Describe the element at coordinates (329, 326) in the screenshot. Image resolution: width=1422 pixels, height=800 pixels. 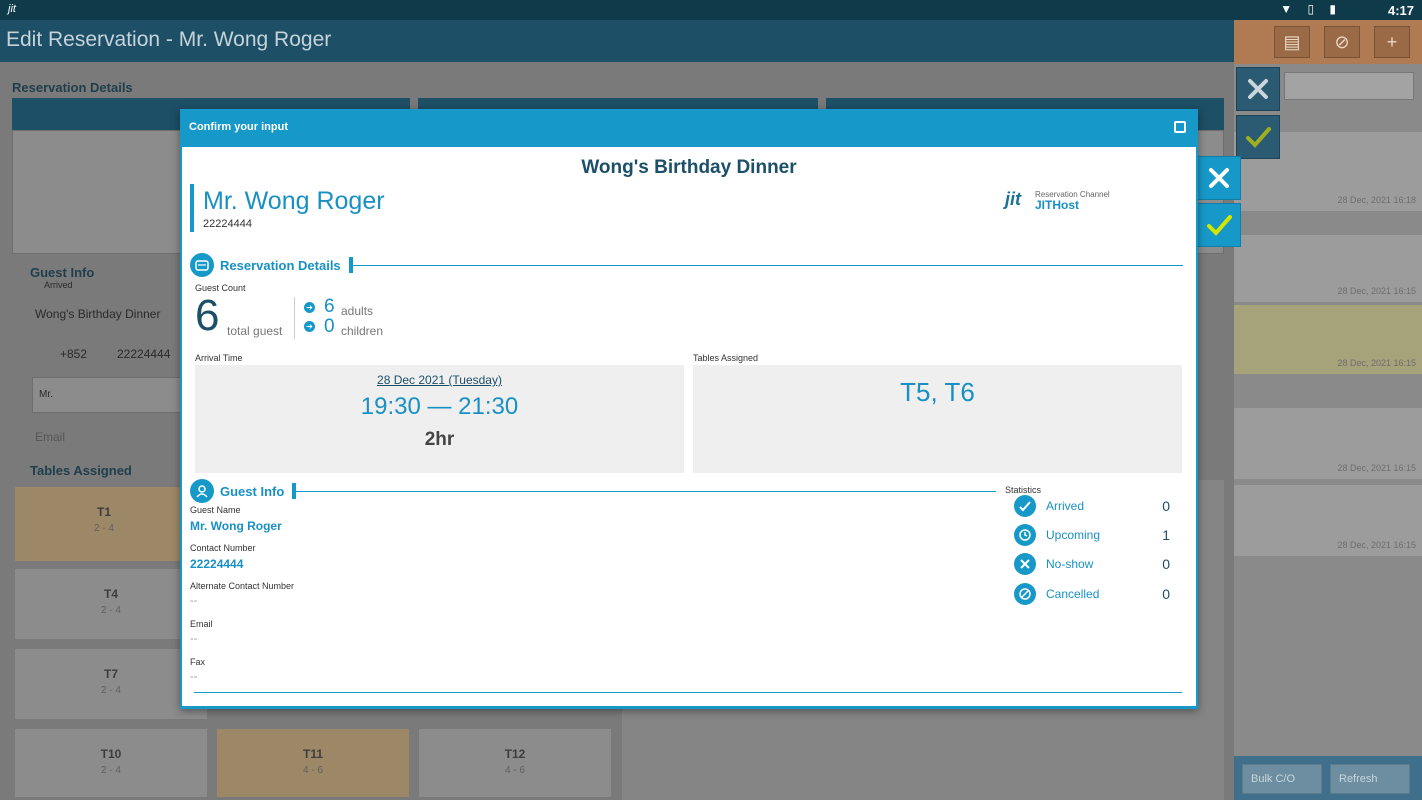
I see `children-number: 0` at that location.